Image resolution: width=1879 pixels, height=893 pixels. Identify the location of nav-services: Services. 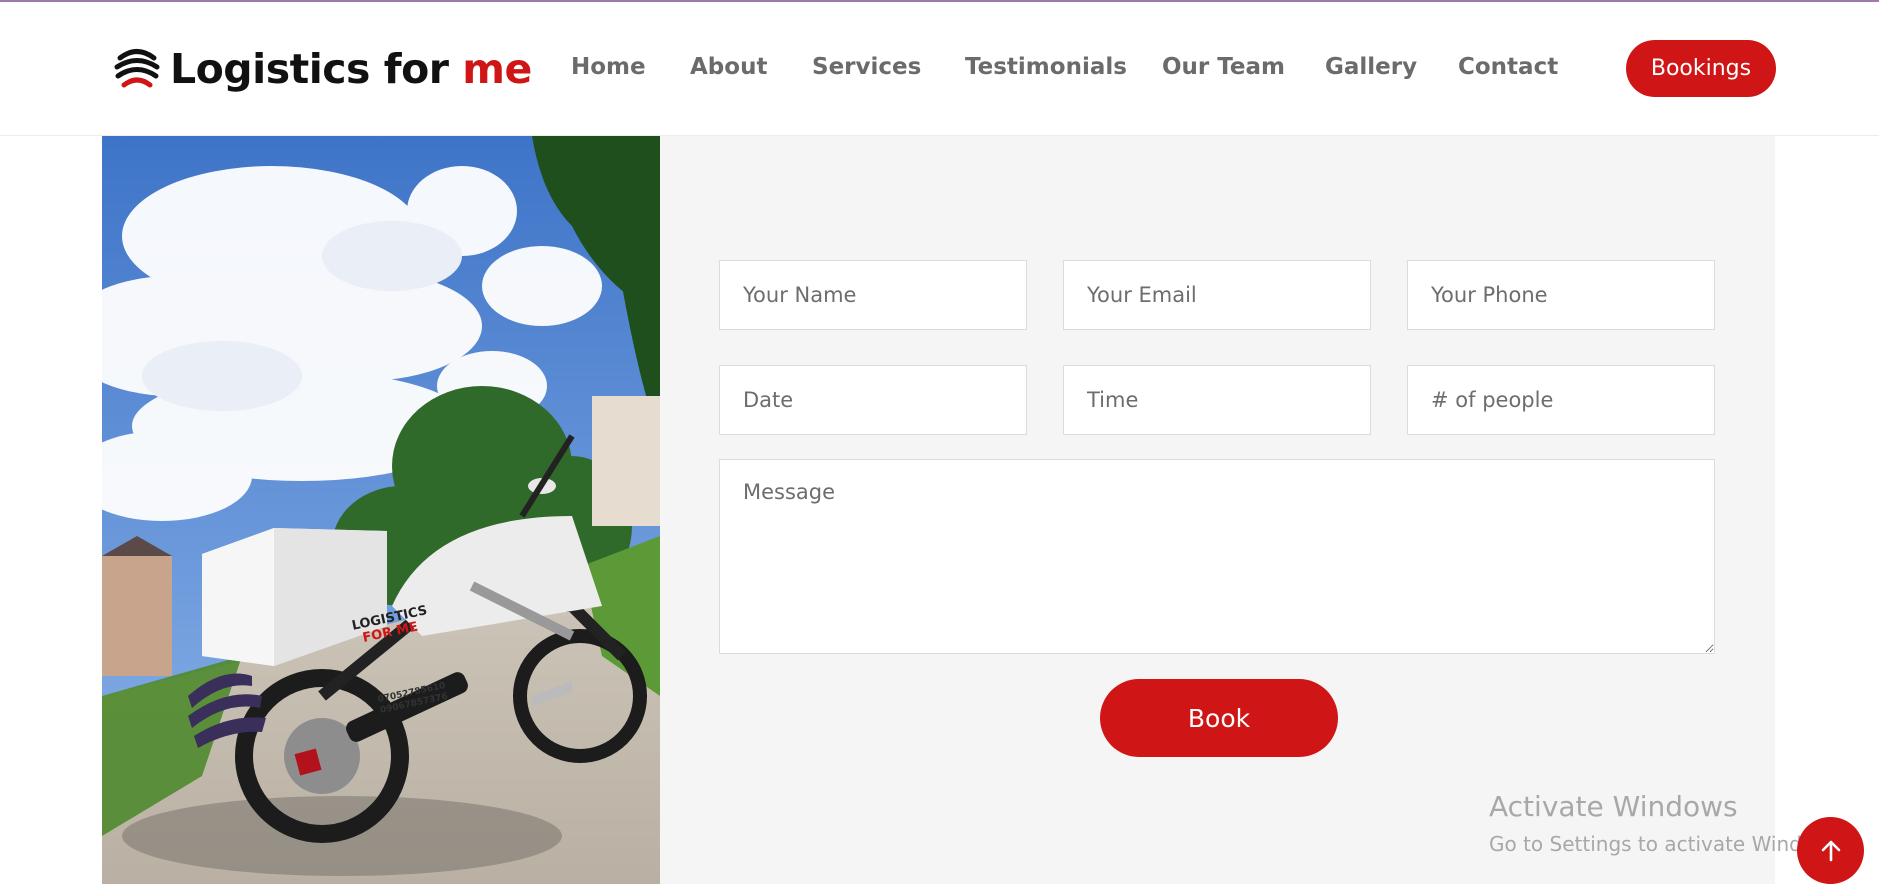
(866, 67).